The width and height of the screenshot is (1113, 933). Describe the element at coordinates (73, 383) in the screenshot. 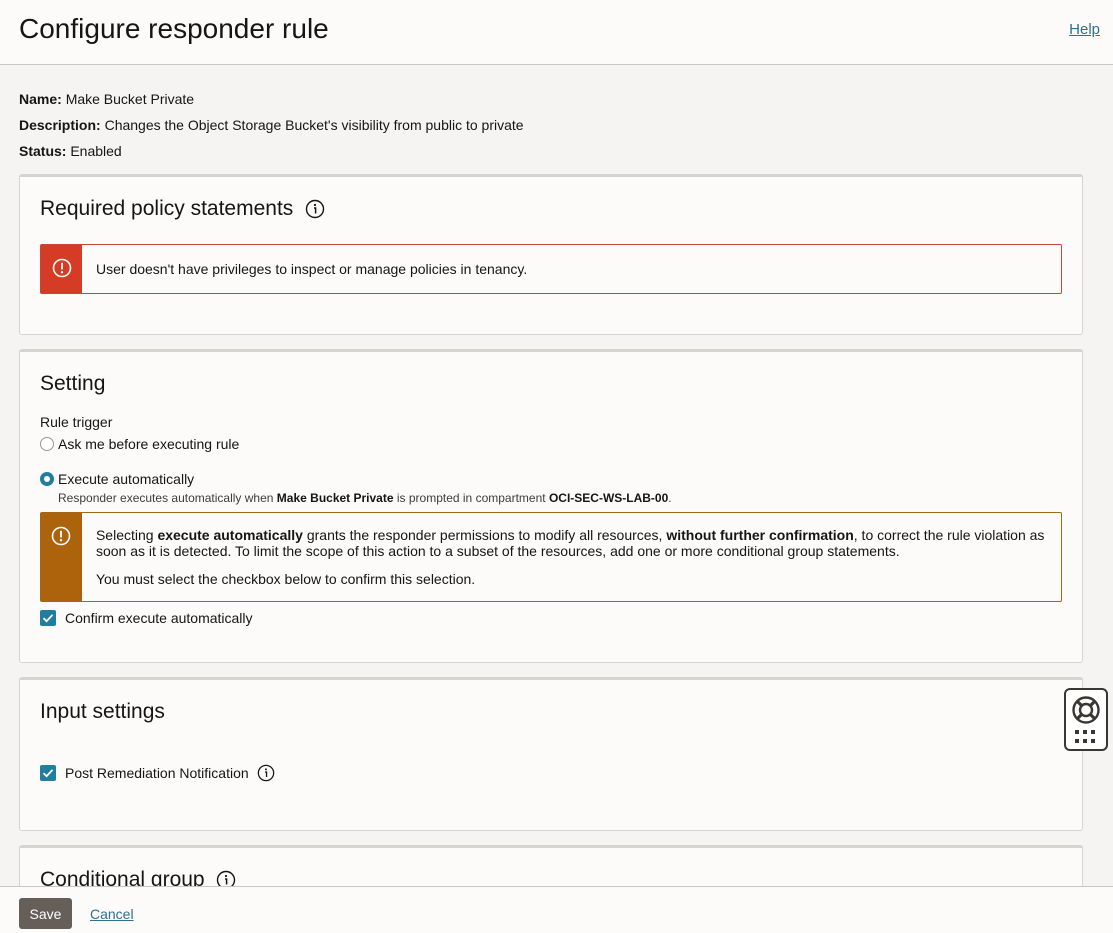

I see `setting-panel-title: Setting` at that location.